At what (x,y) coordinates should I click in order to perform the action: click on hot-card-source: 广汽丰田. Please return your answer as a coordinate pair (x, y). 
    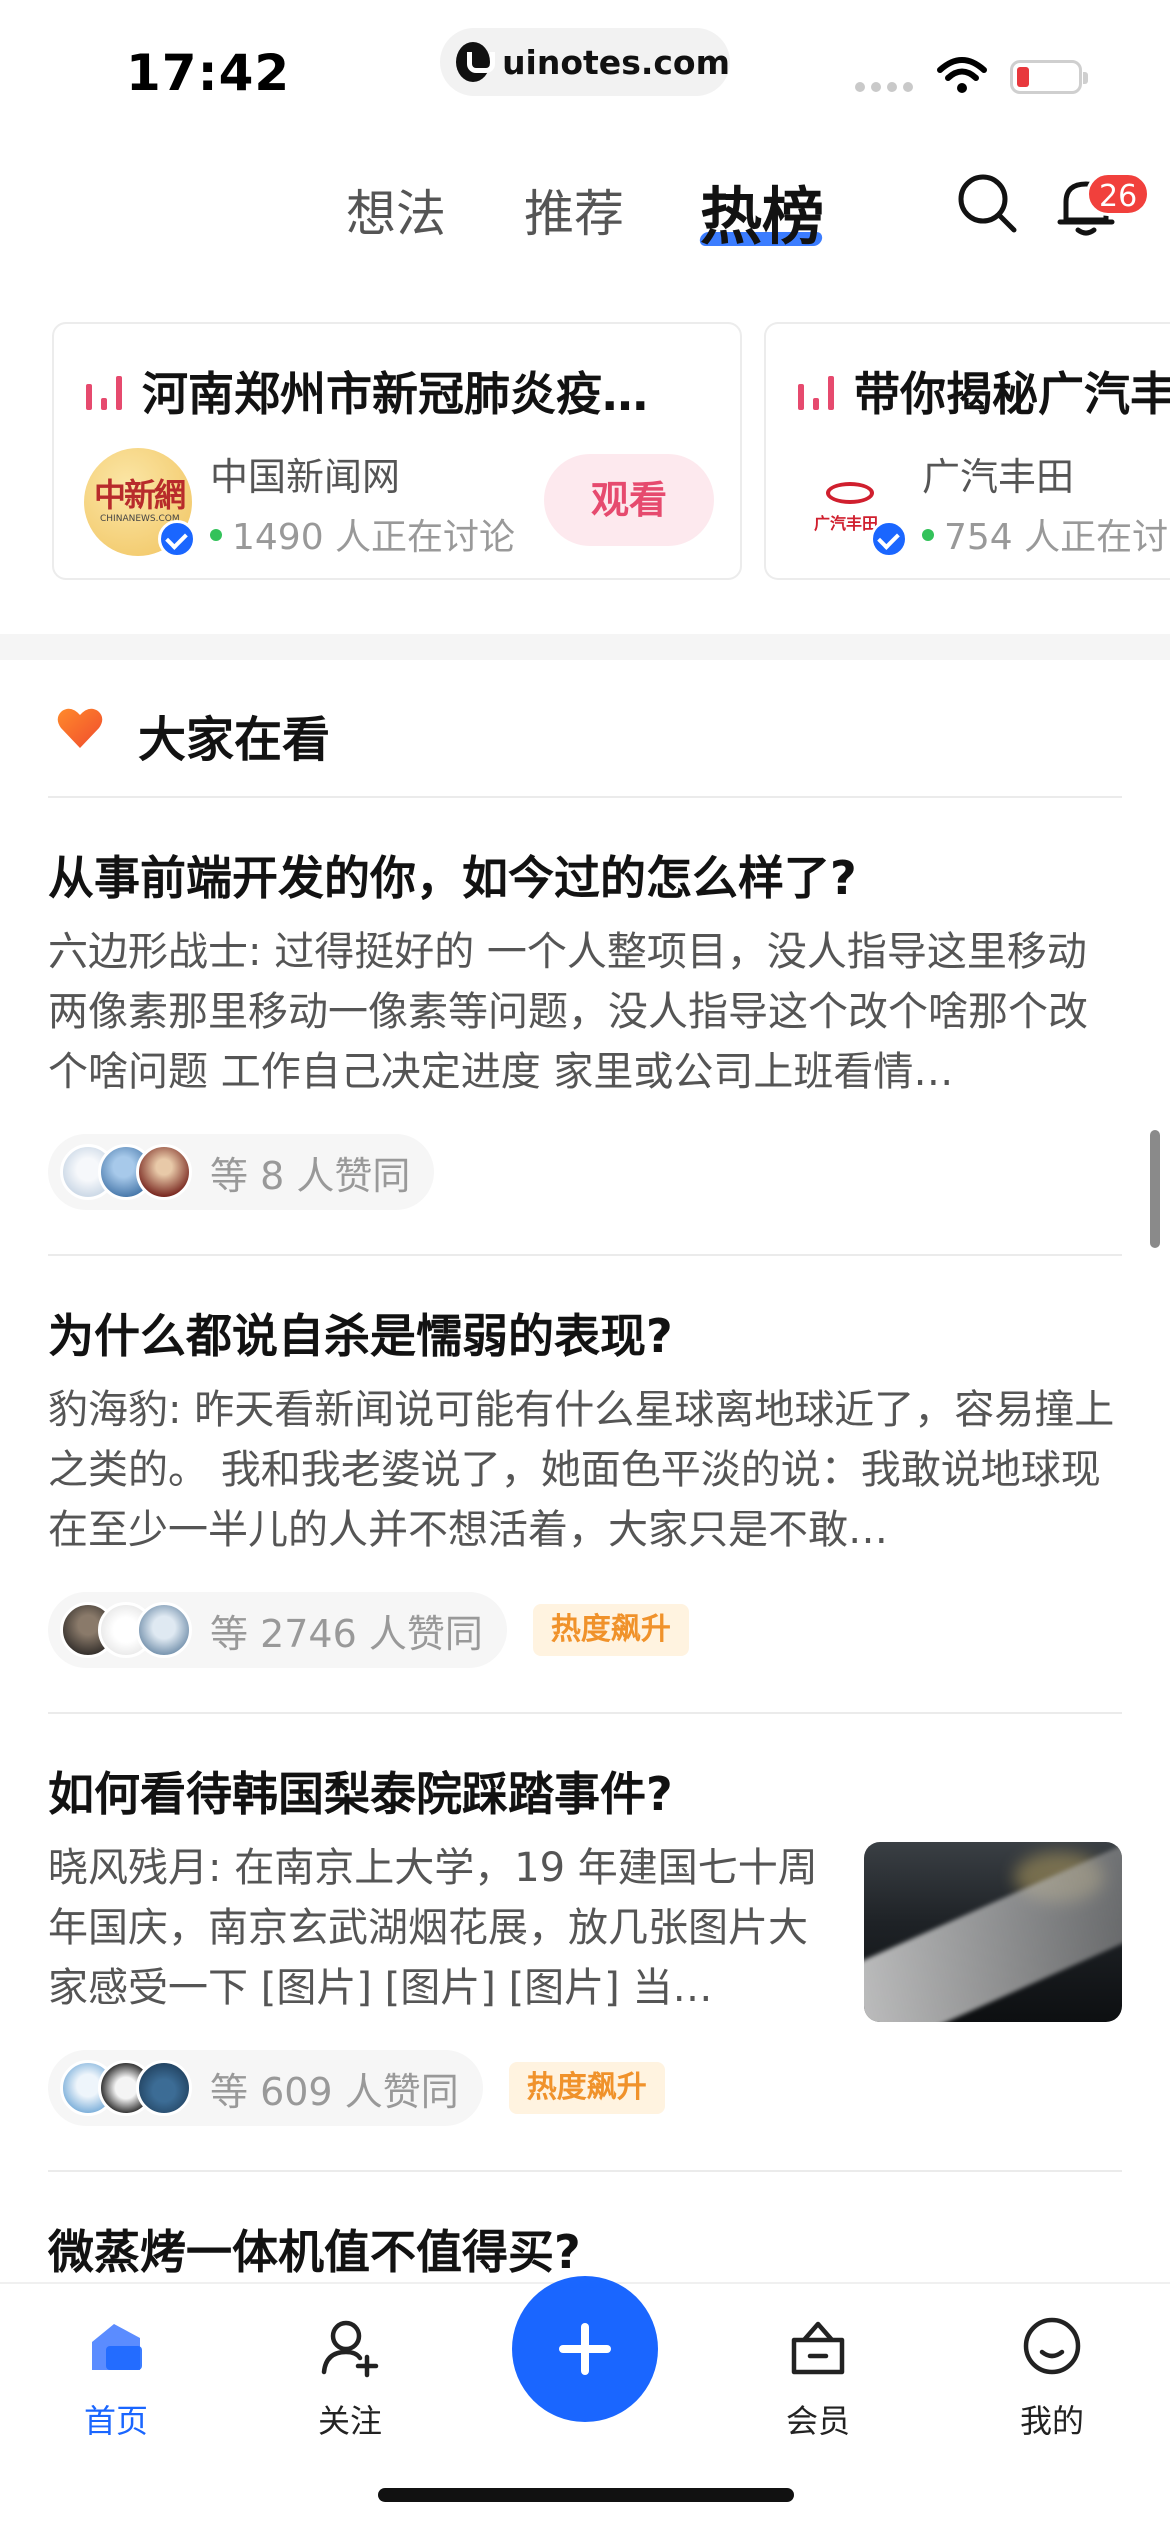
    Looking at the image, I should click on (998, 477).